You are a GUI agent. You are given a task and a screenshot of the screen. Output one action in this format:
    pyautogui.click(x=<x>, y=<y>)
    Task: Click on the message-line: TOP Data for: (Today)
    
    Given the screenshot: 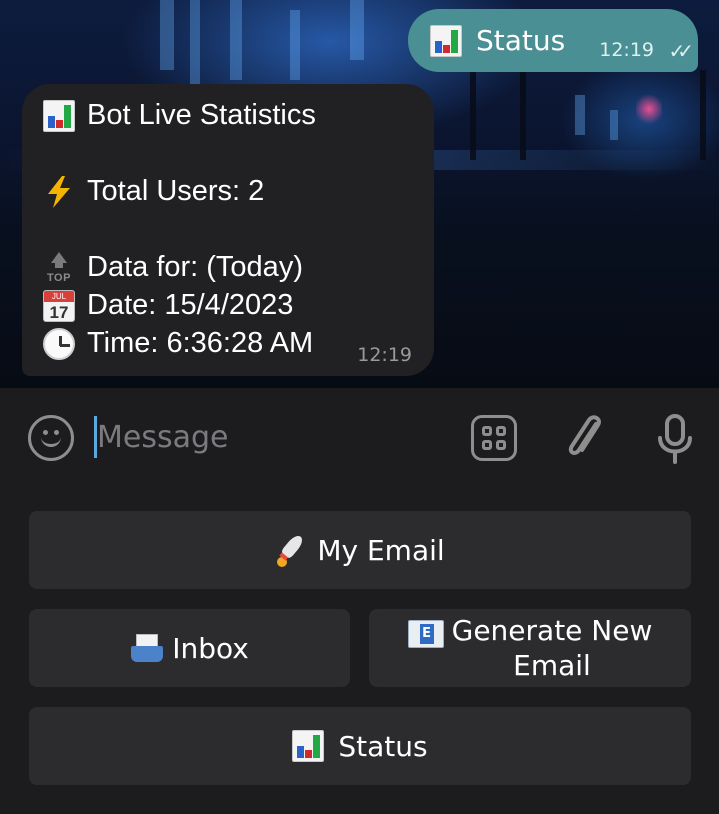 What is the action you would take?
    pyautogui.click(x=173, y=267)
    